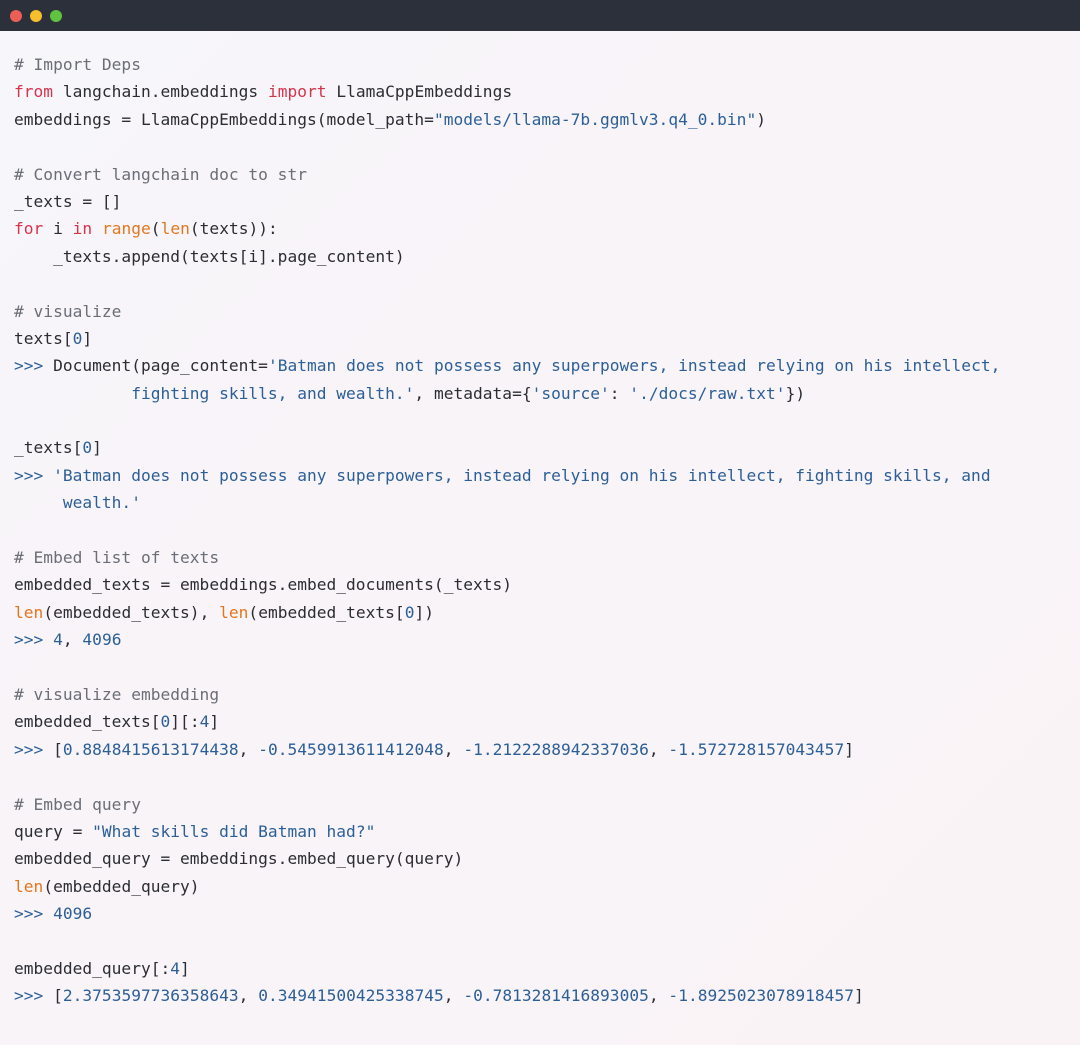 The image size is (1080, 1045). I want to click on code-token: # Embed list of texts, so click(117, 558).